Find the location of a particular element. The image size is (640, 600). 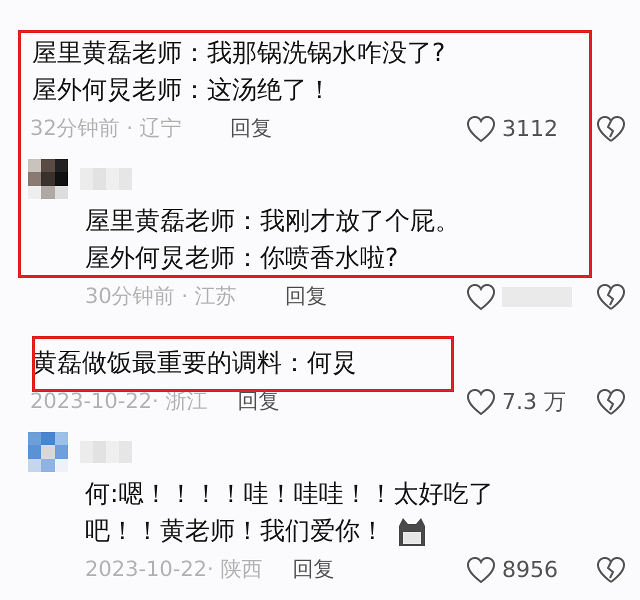

comment-text: 吧！！黄老师！我们爱你！ is located at coordinates (362, 530).